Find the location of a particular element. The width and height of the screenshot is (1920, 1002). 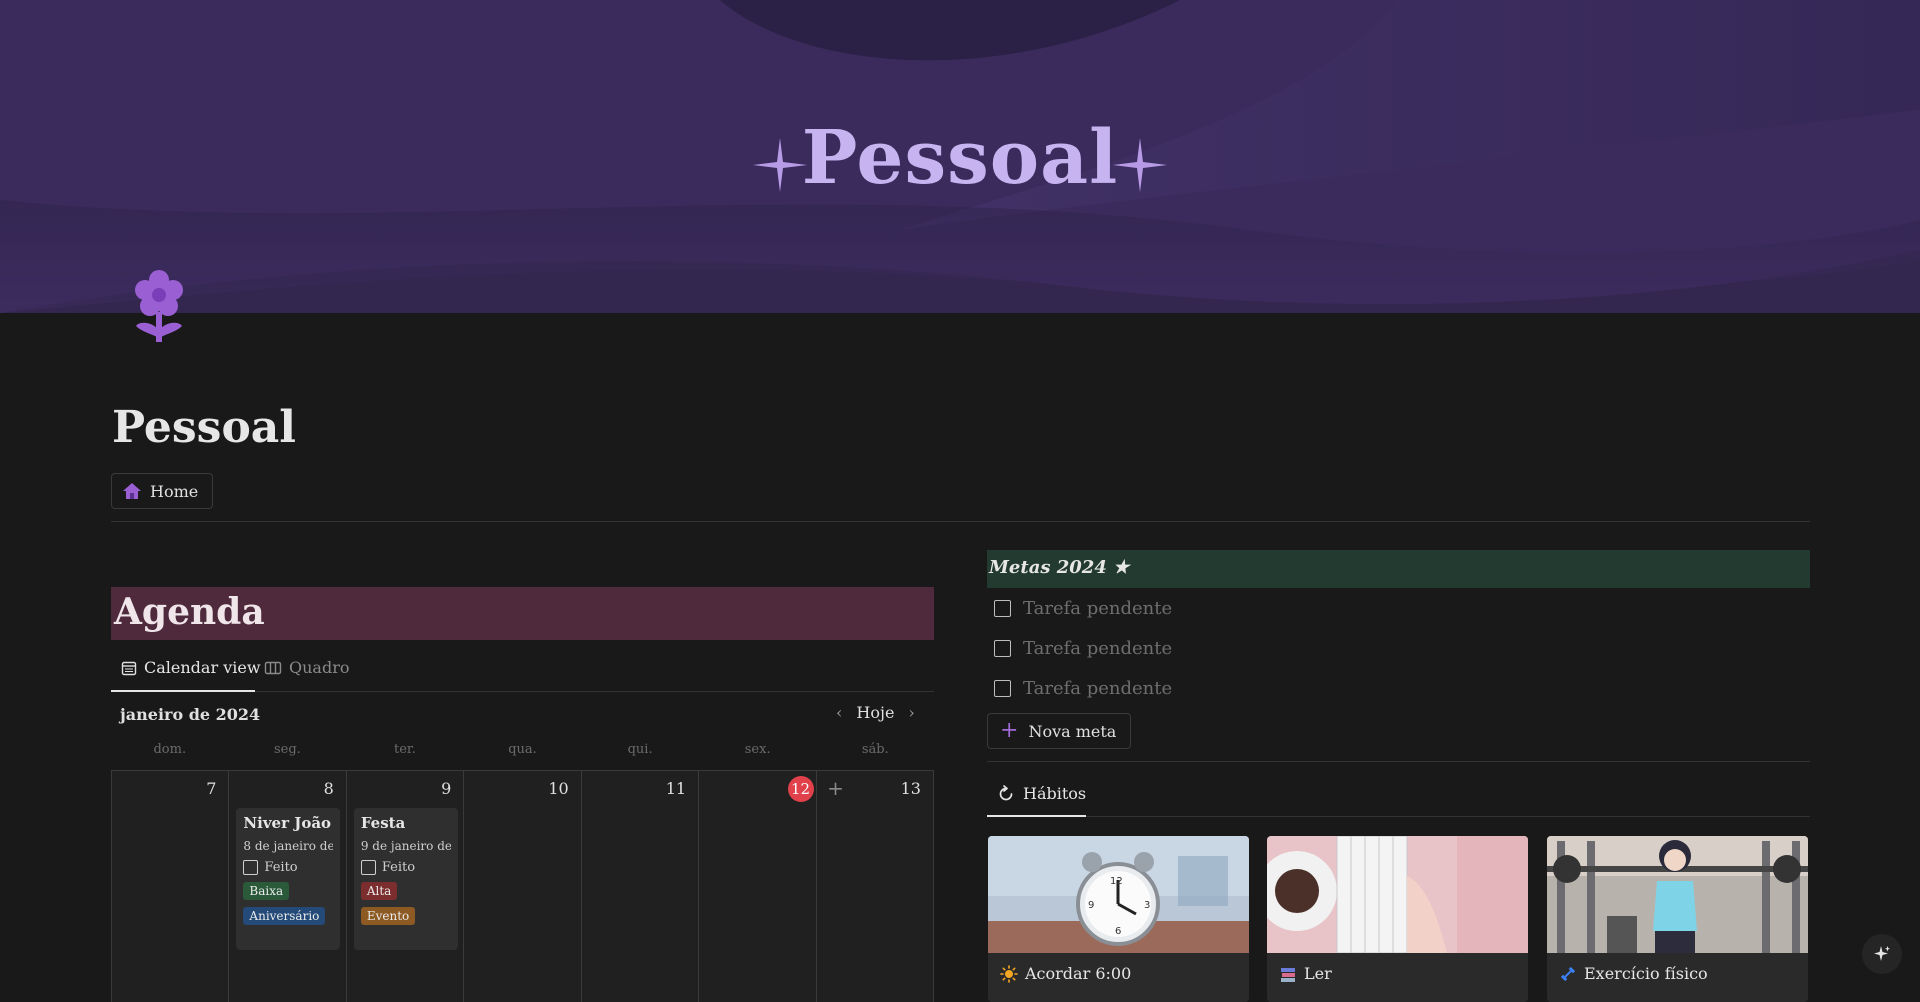

calendar-day-cell: 7 is located at coordinates (170, 886).